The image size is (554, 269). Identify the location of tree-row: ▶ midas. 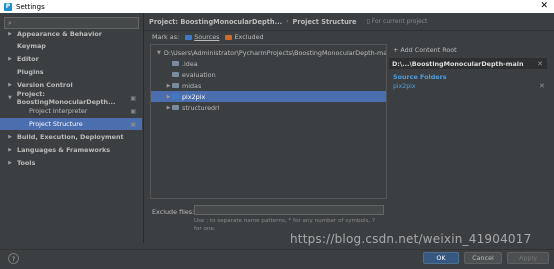
(269, 85).